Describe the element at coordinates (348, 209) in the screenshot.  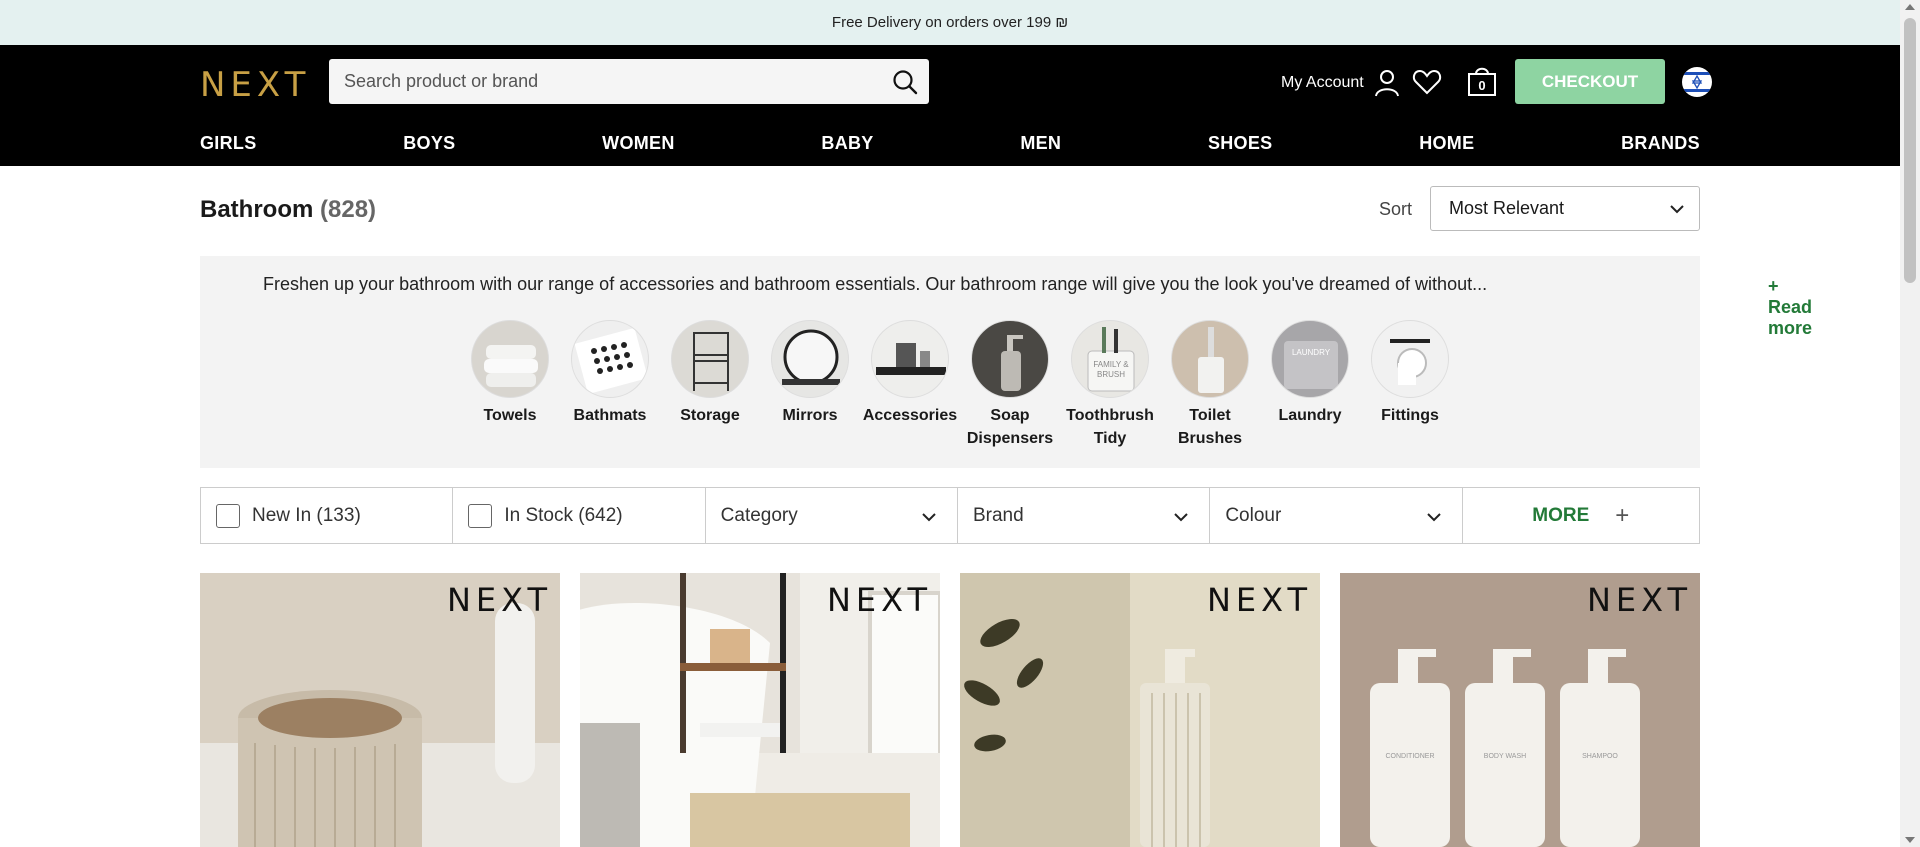
I see `product-count: (828)` at that location.